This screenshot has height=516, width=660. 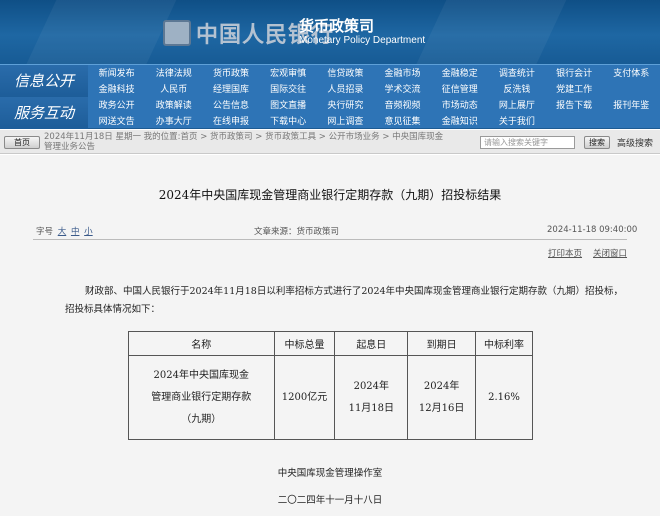 What do you see at coordinates (504, 397) in the screenshot?
I see `table-cell-rate: 2.16%` at bounding box center [504, 397].